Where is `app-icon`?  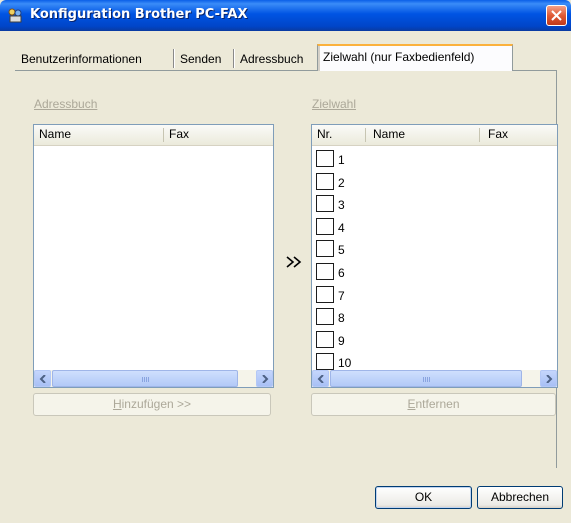
app-icon is located at coordinates (15, 15).